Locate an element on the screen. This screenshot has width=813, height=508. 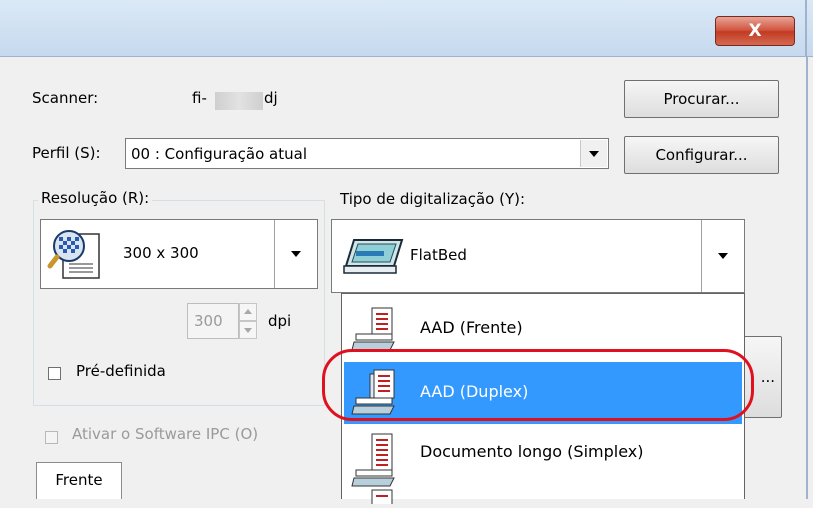
option-label: AAD (Frente) is located at coordinates (471, 327).